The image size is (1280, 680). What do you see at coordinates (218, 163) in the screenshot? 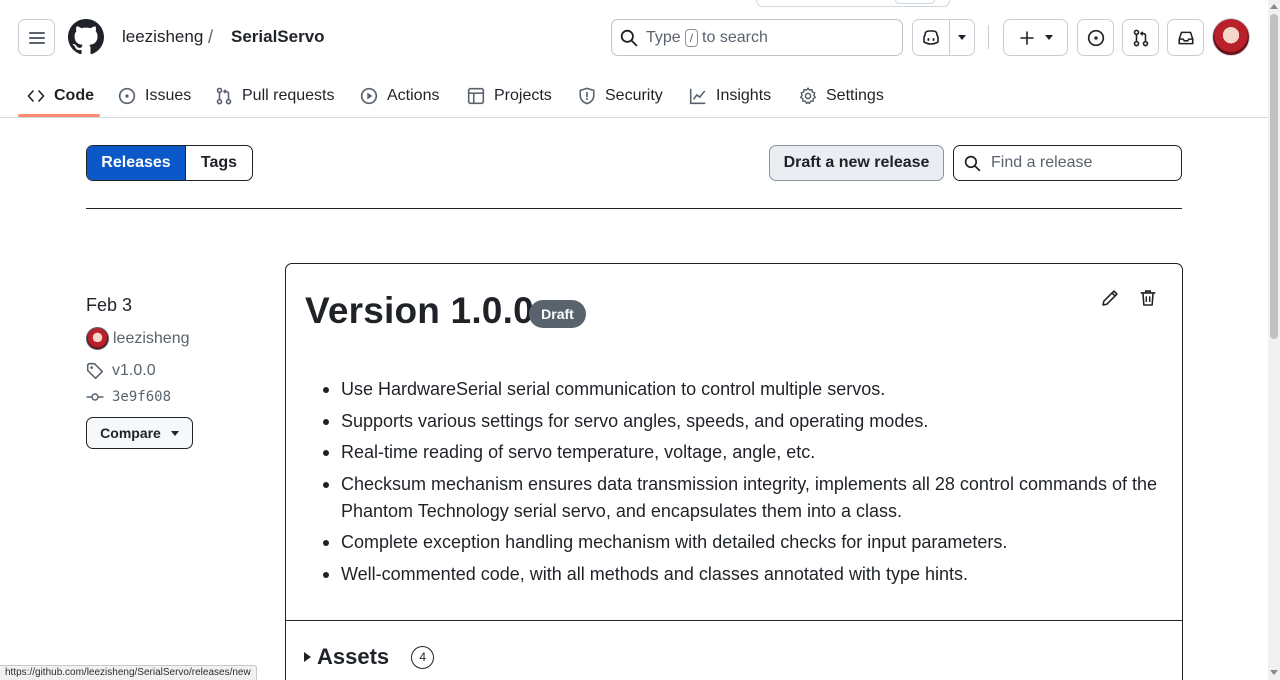
I see `tags-tab: Tags` at bounding box center [218, 163].